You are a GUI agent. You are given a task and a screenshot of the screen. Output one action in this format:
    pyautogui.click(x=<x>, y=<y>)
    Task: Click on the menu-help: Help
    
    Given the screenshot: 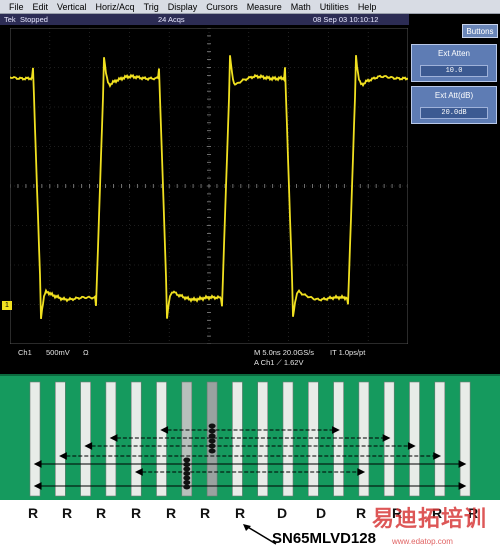 What is the action you would take?
    pyautogui.click(x=367, y=7)
    